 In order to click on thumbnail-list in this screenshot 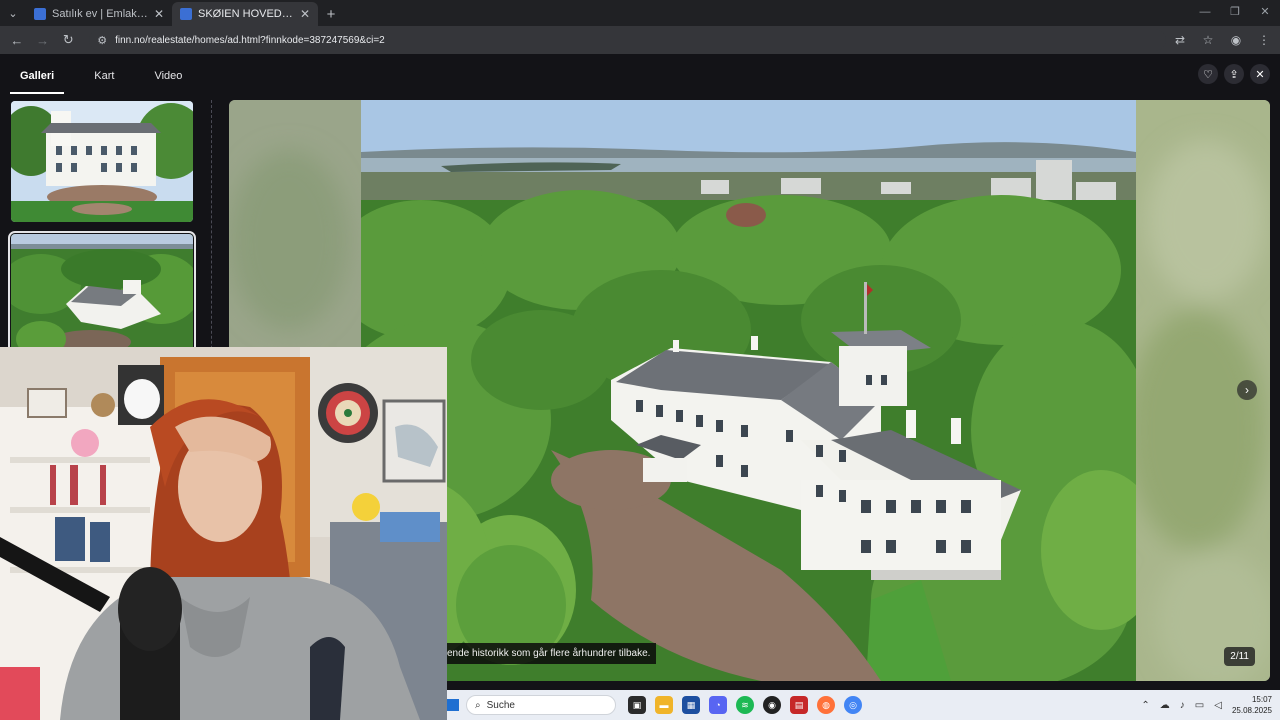, I will do `click(102, 234)`.